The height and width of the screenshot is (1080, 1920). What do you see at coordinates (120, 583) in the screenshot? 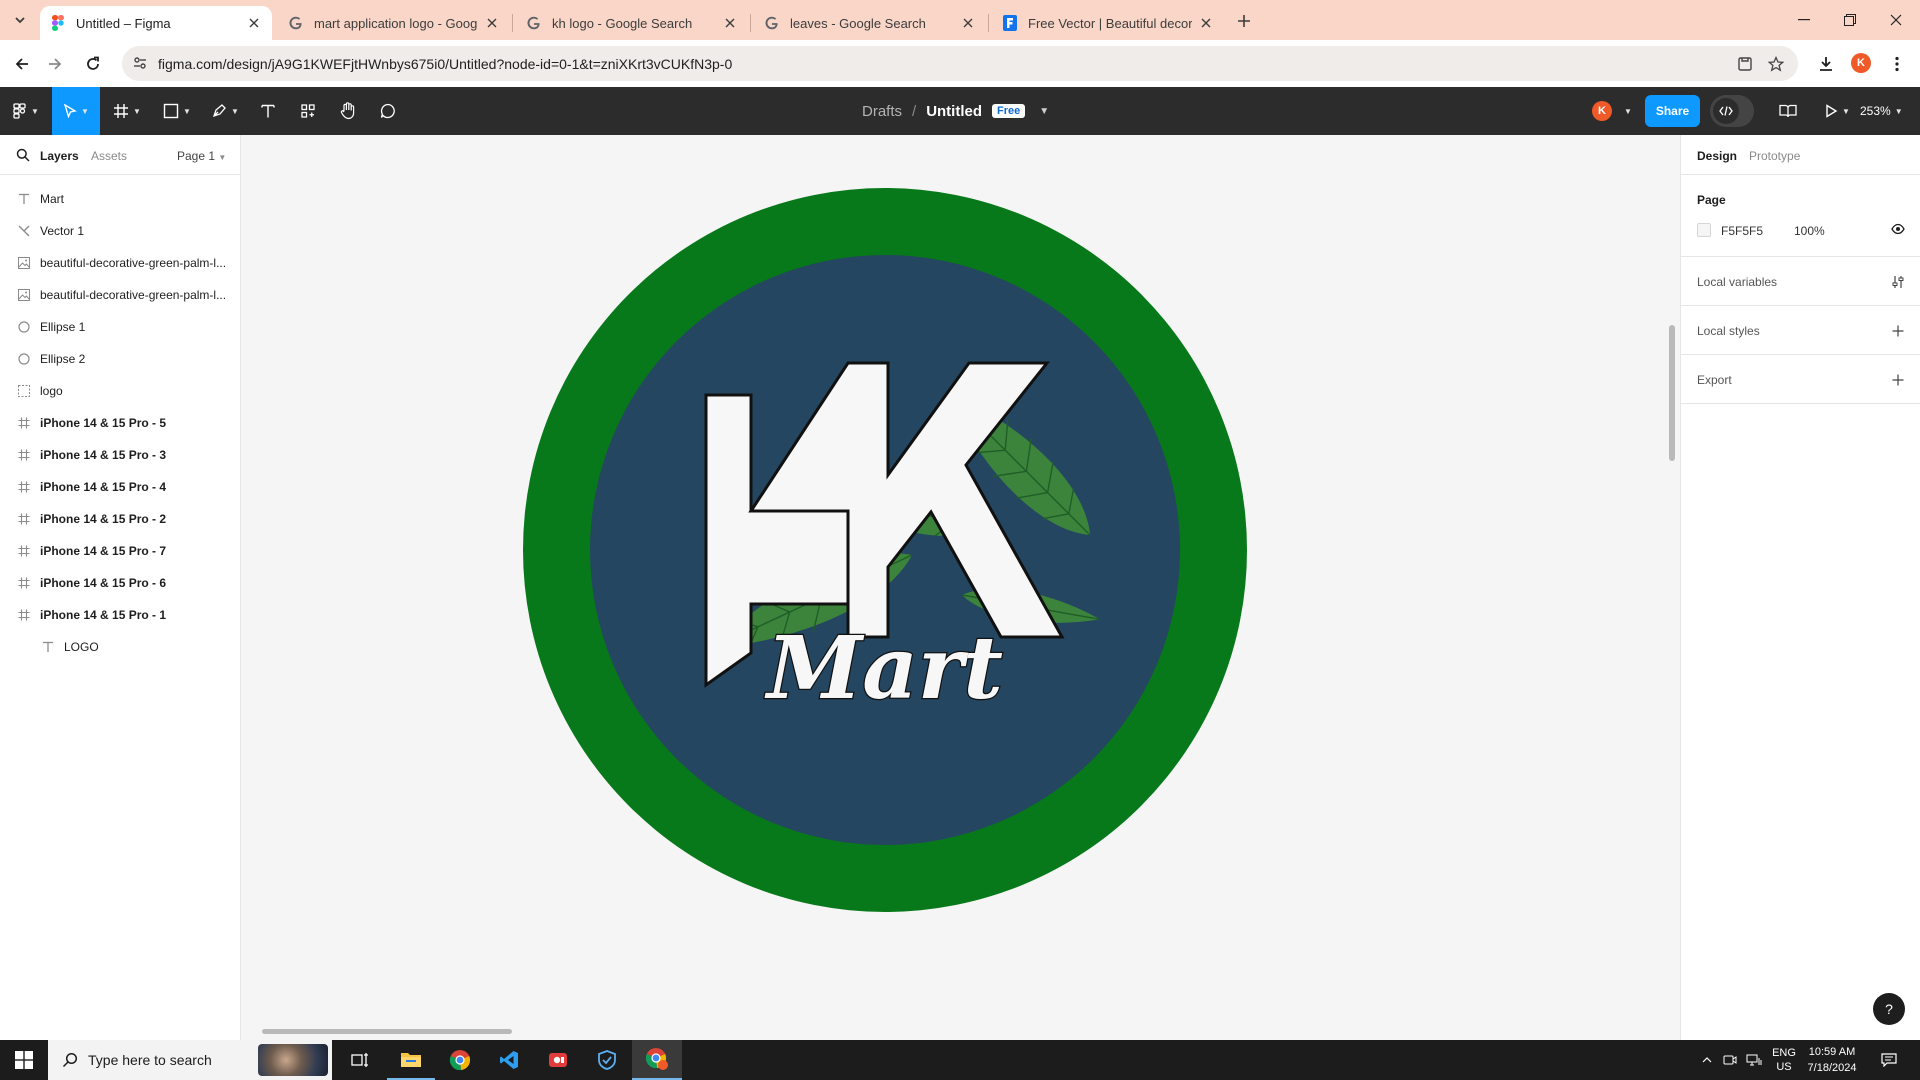
I see `layer-item: iPhone 14 & 15 Pro - 6` at bounding box center [120, 583].